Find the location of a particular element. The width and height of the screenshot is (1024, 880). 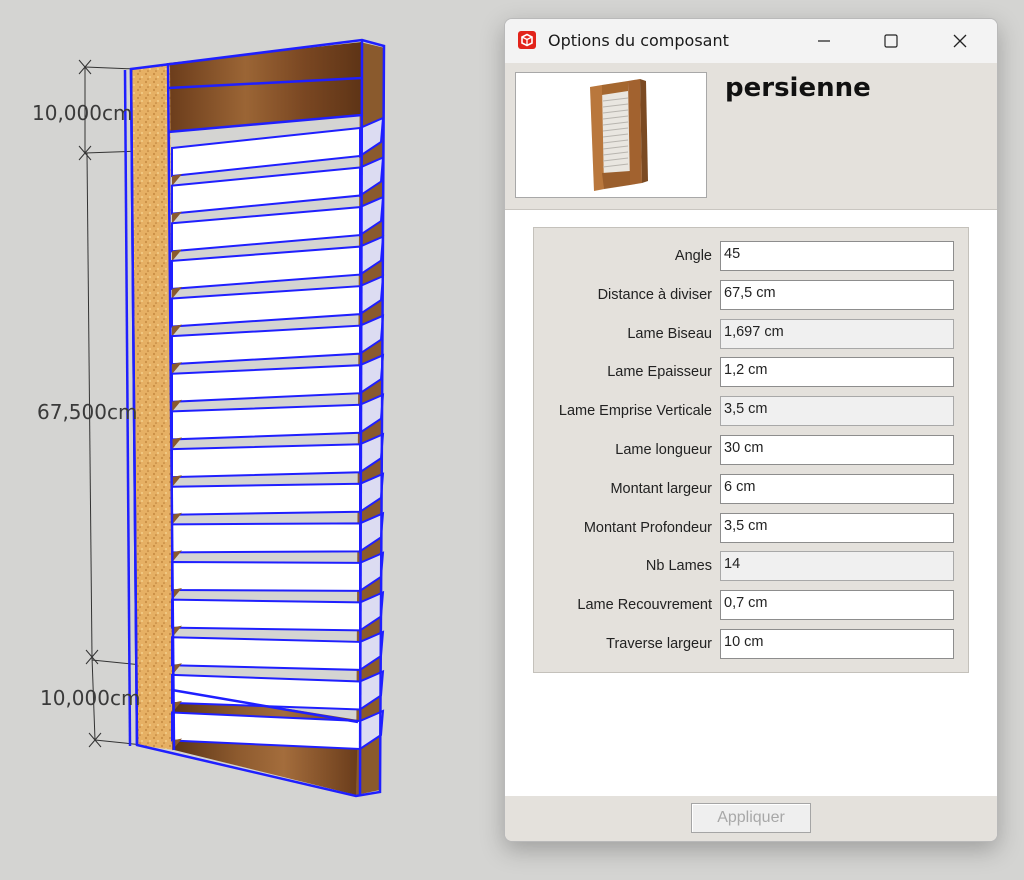

attribute-input: 67,5 cm is located at coordinates (837, 294).